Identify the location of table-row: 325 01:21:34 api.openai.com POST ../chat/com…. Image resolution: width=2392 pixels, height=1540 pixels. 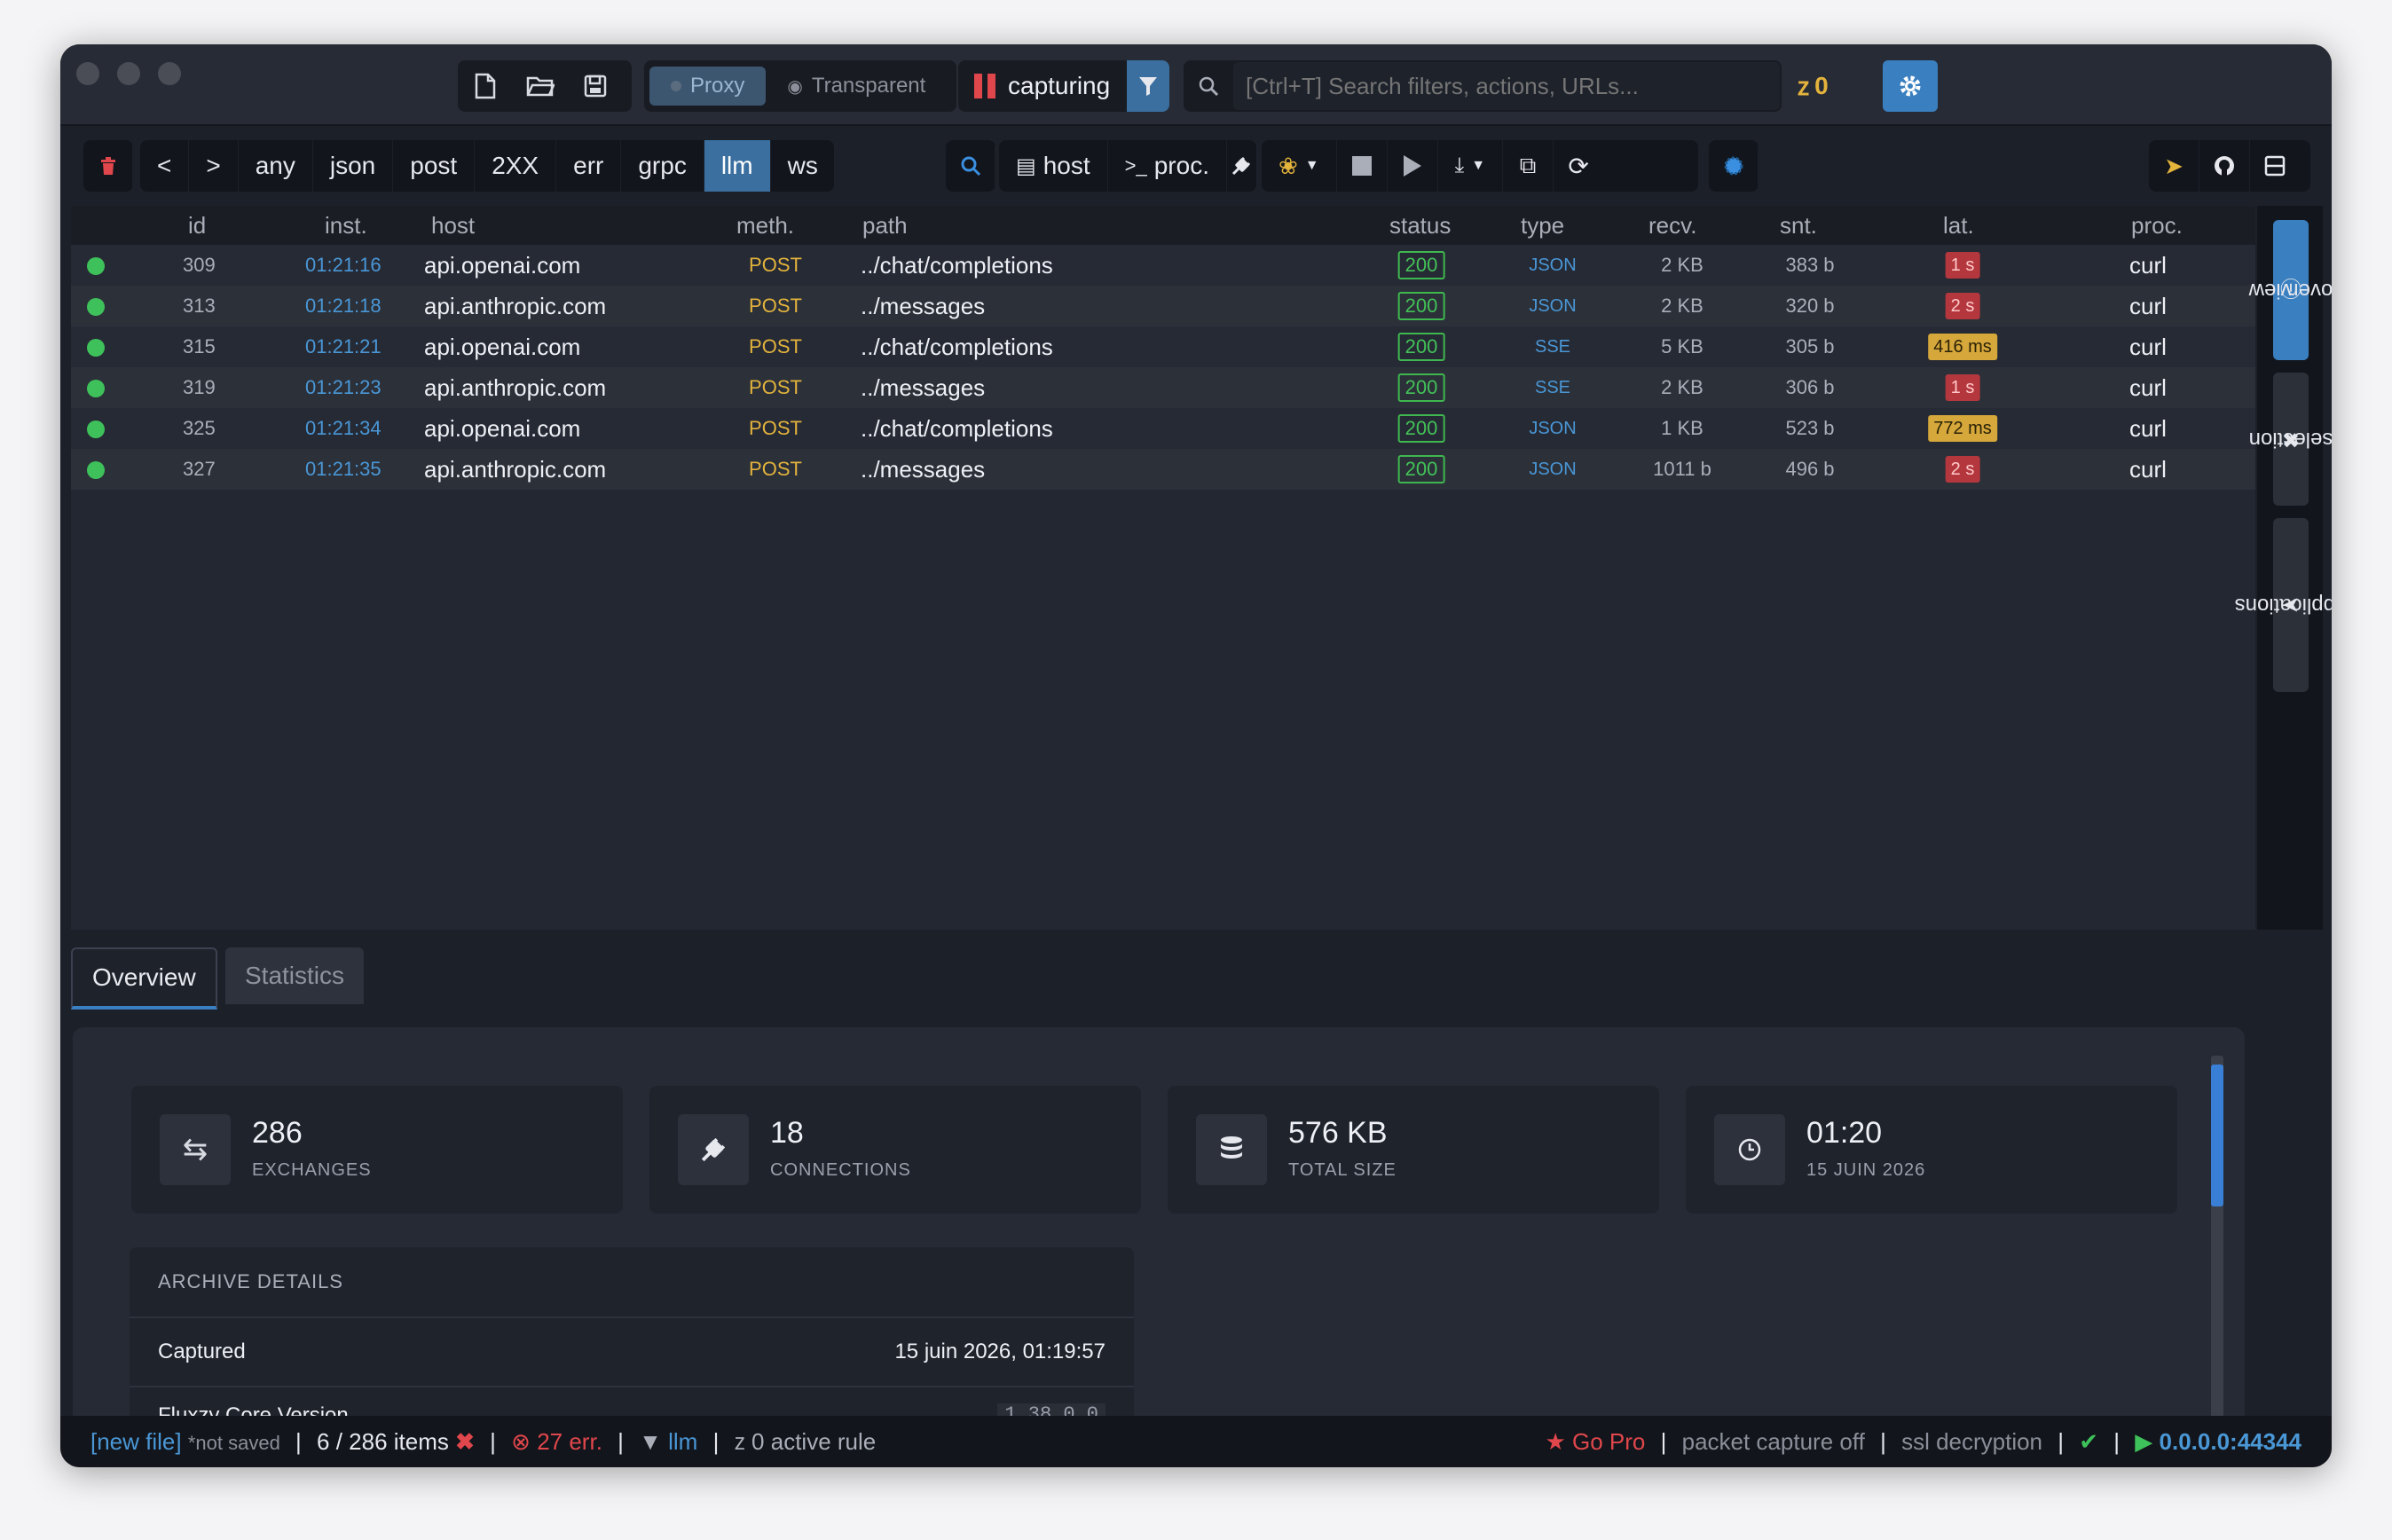
(1163, 428).